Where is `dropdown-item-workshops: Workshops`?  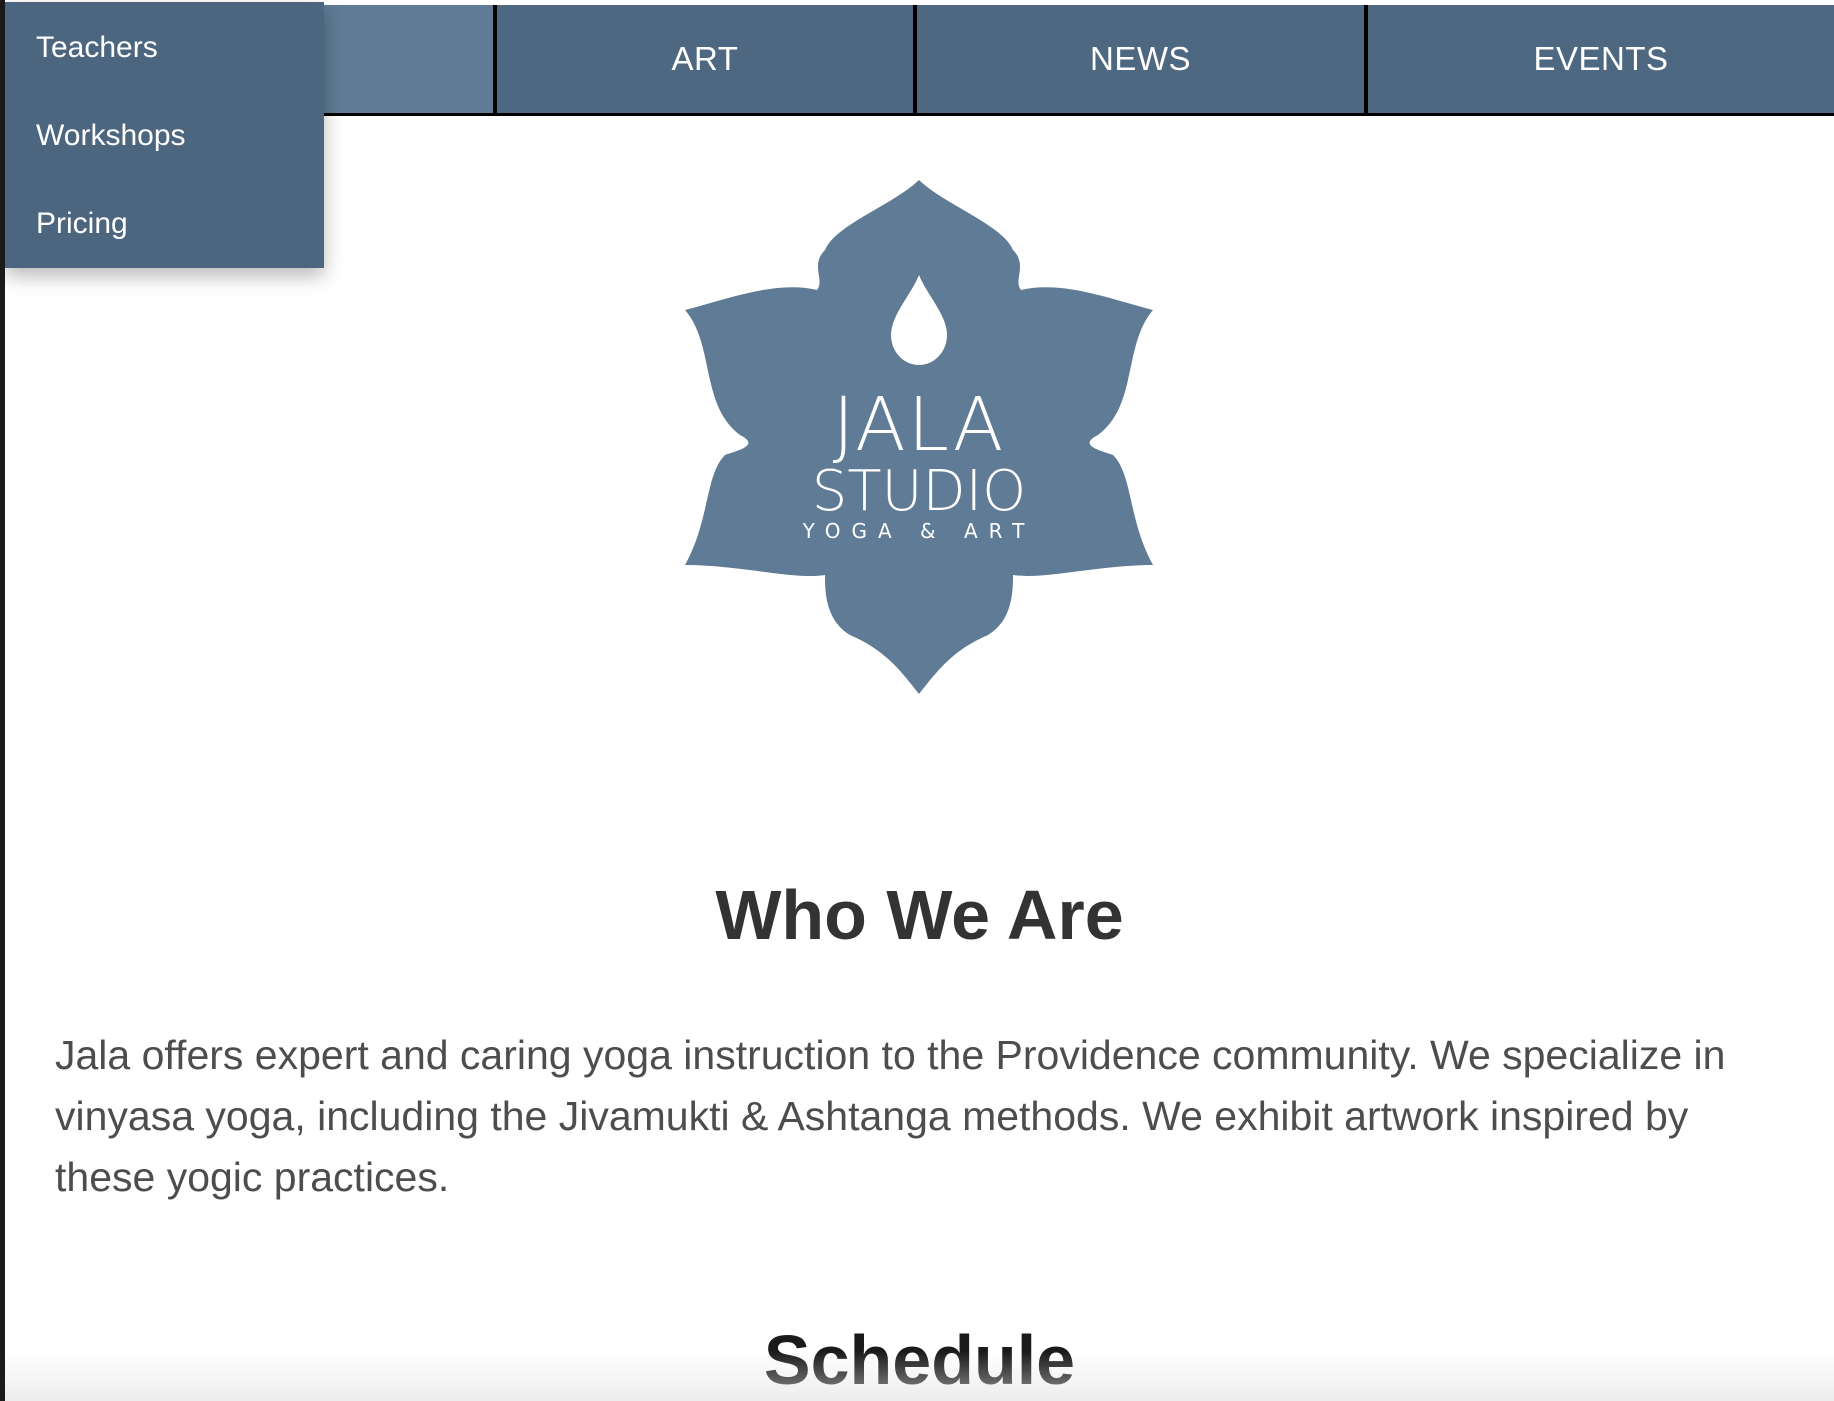
dropdown-item-workshops: Workshops is located at coordinates (111, 136).